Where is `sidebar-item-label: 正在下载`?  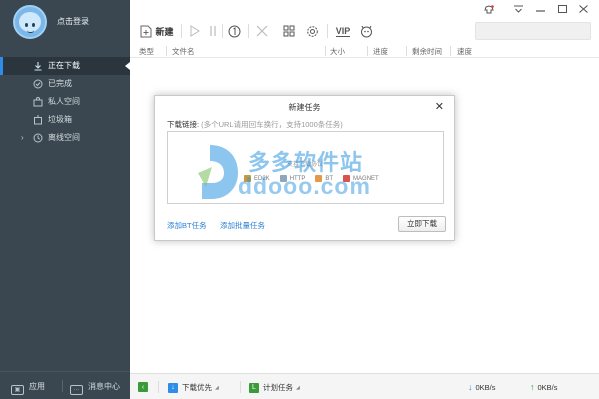 sidebar-item-label: 正在下载 is located at coordinates (64, 65).